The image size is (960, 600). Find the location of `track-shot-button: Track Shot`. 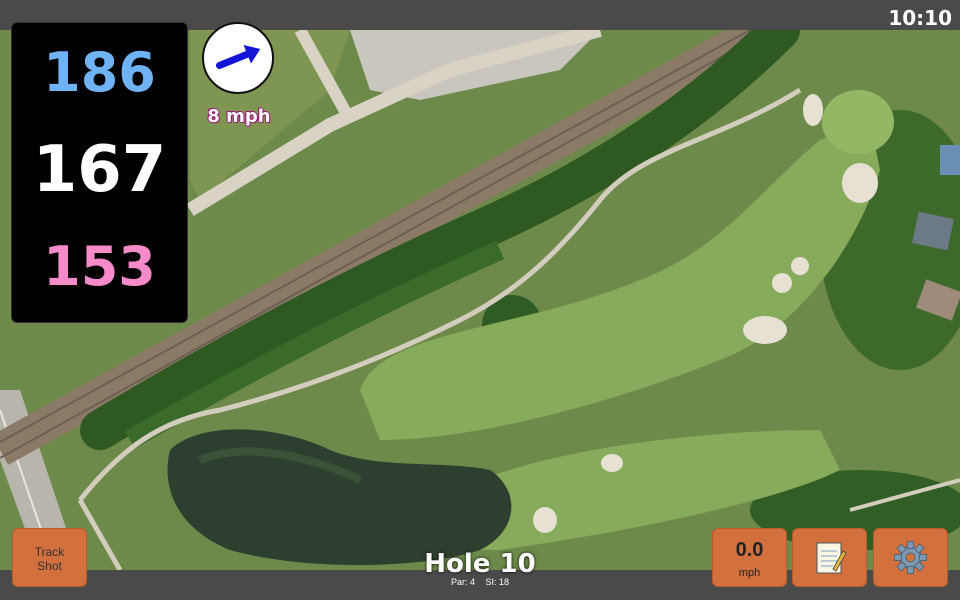

track-shot-button: Track Shot is located at coordinates (49, 557).